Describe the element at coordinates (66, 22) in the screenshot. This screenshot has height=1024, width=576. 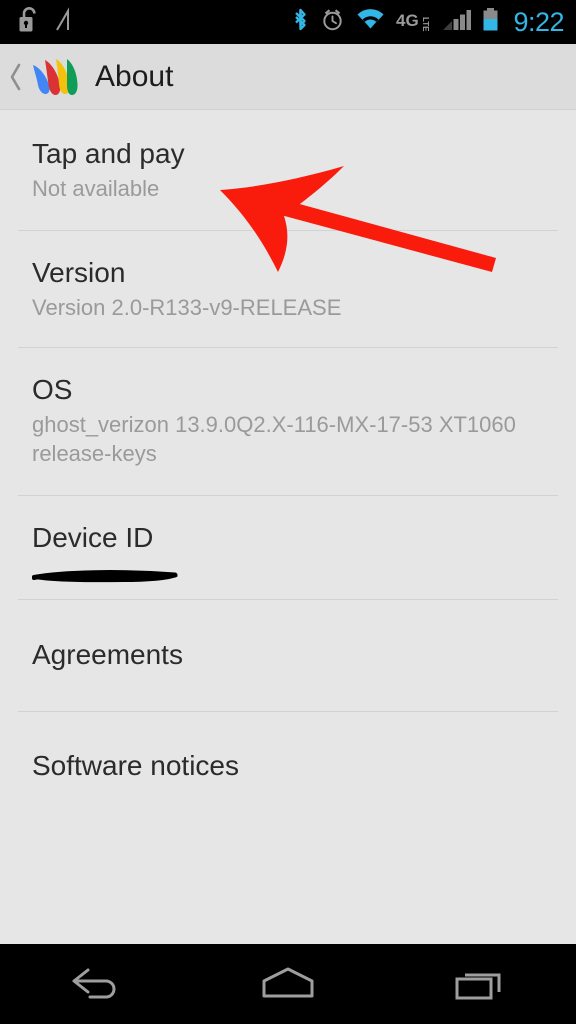
I see `slash-indicator-icon` at that location.